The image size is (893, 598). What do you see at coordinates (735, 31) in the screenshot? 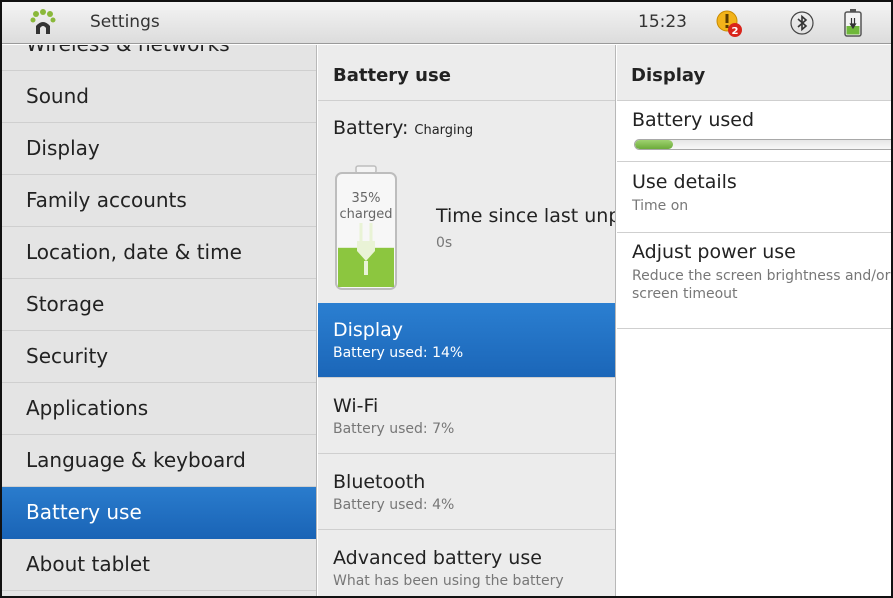
I see `notification-count: 2` at bounding box center [735, 31].